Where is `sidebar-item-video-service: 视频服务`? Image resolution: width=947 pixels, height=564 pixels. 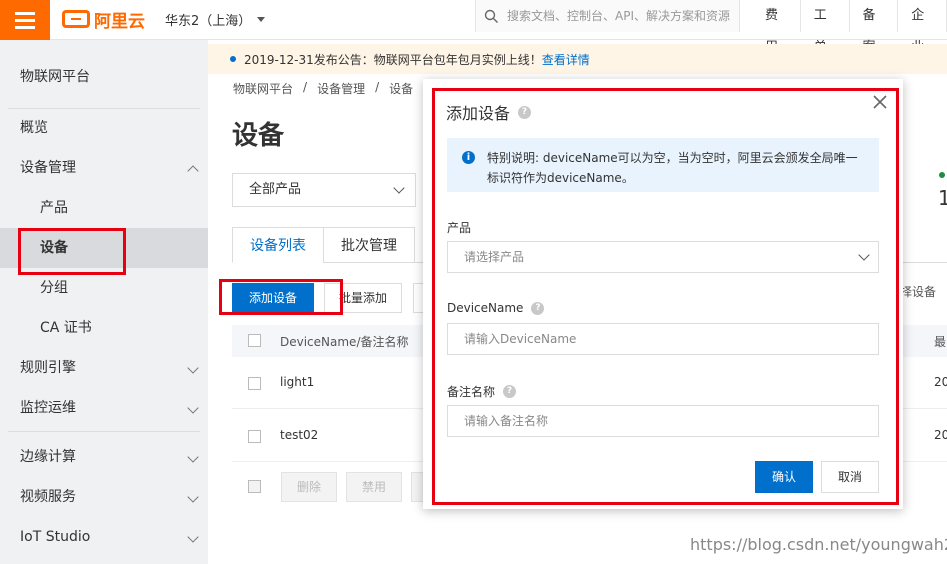
sidebar-item-video-service: 视频服务 is located at coordinates (104, 497).